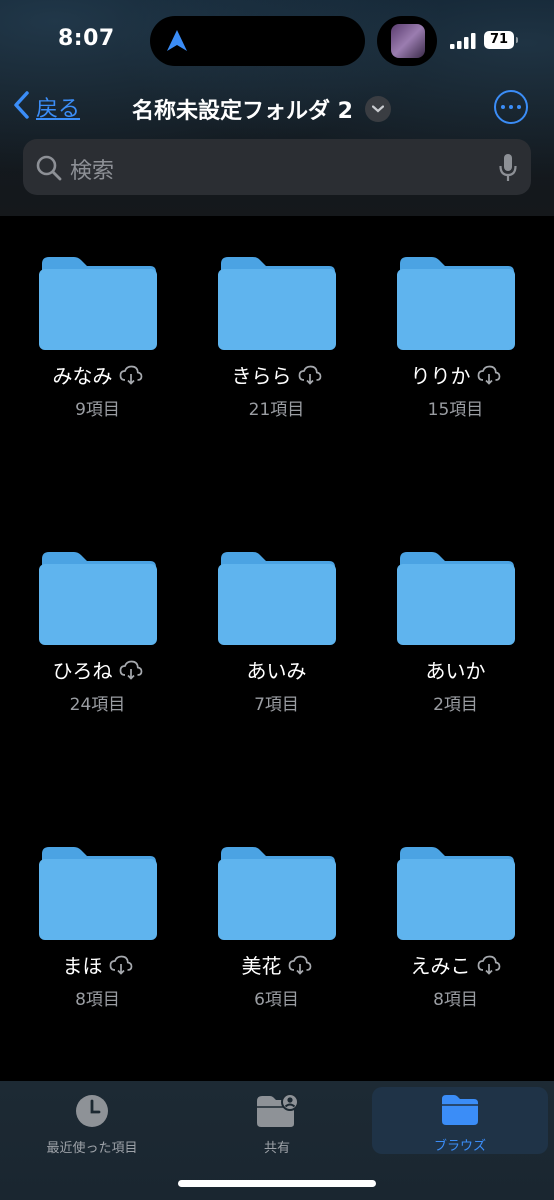 This screenshot has width=554, height=1200. I want to click on folder-name: えみこ, so click(440, 966).